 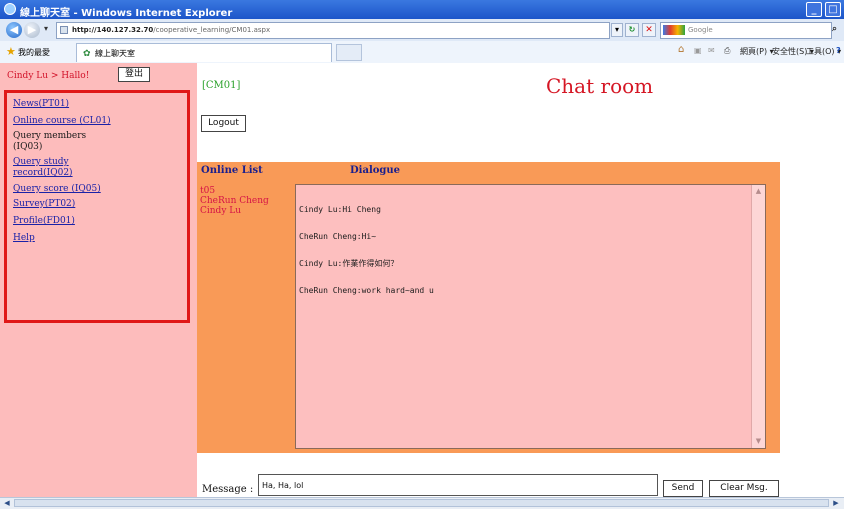 What do you see at coordinates (838, 50) in the screenshot?
I see `help-icon: ?` at bounding box center [838, 50].